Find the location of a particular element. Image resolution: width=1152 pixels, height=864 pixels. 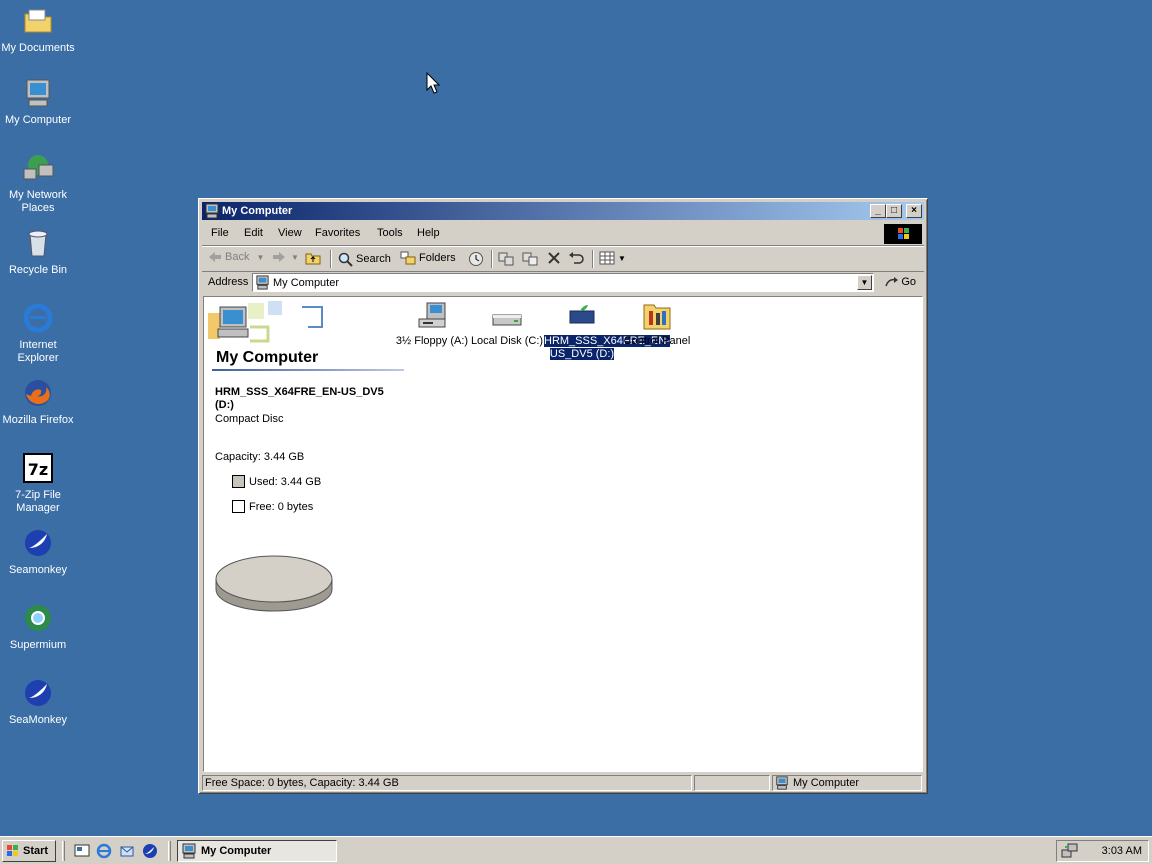

clock: 3:03 AM is located at coordinates (1122, 851).